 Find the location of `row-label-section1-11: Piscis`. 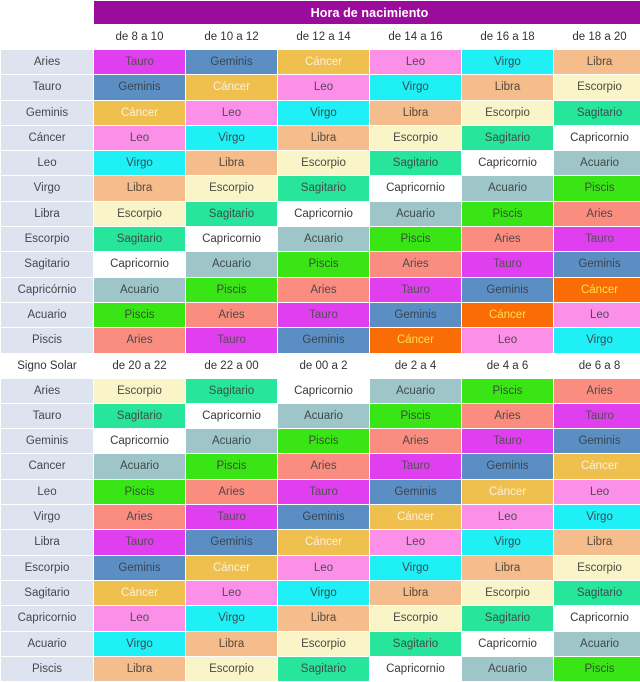

row-label-section1-11: Piscis is located at coordinates (47, 340).